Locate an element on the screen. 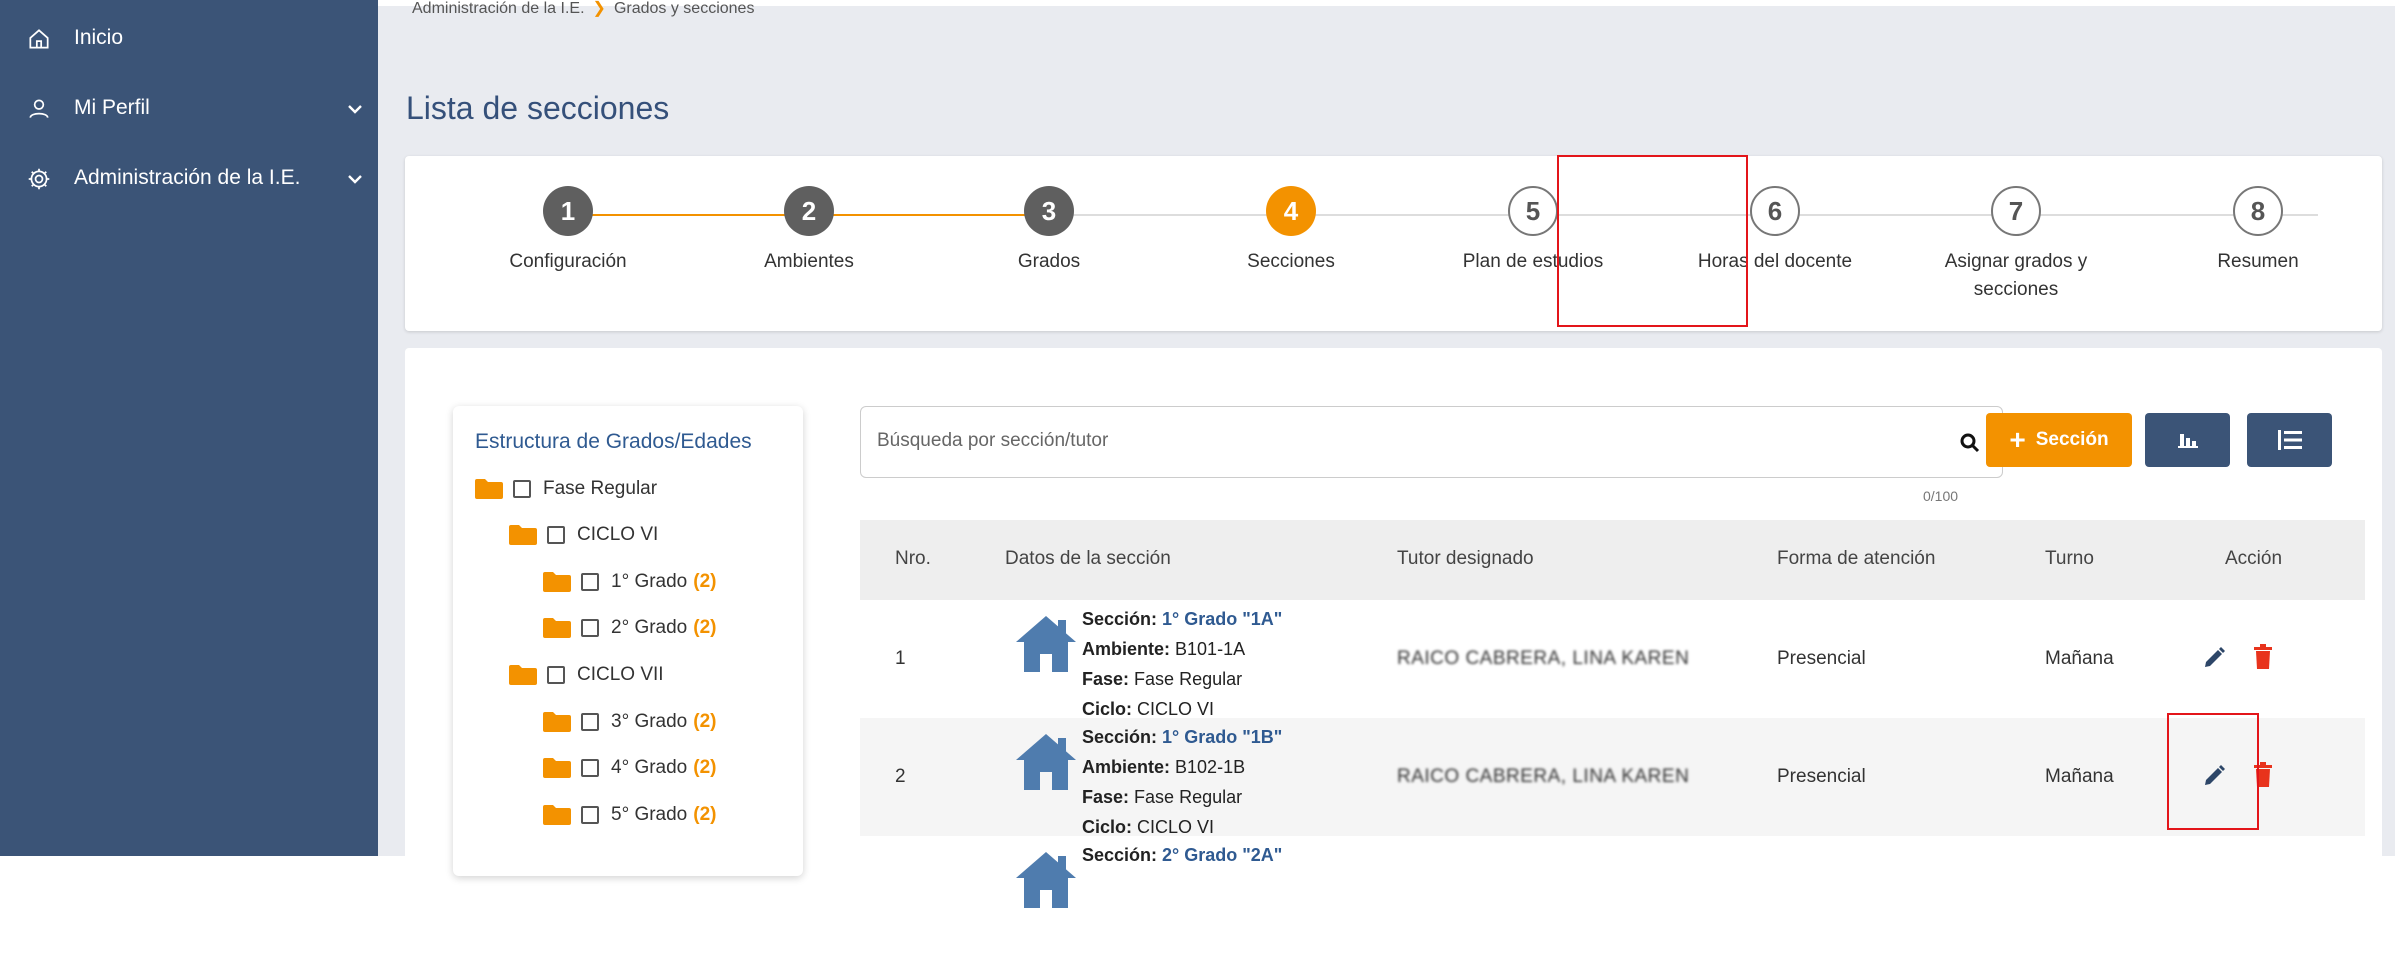  tree-node-fase-regular: Fase Regular is located at coordinates (566, 489).